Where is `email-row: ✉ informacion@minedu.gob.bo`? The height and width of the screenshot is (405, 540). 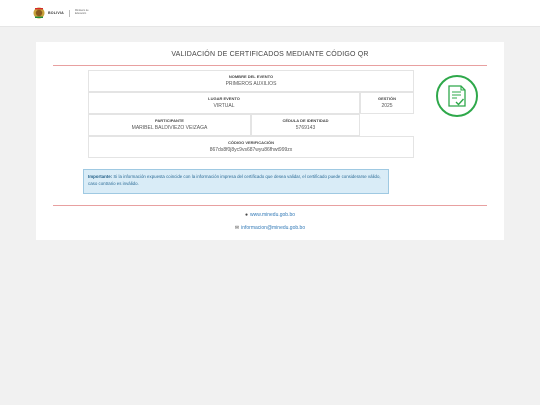 email-row: ✉ informacion@minedu.gob.bo is located at coordinates (270, 228).